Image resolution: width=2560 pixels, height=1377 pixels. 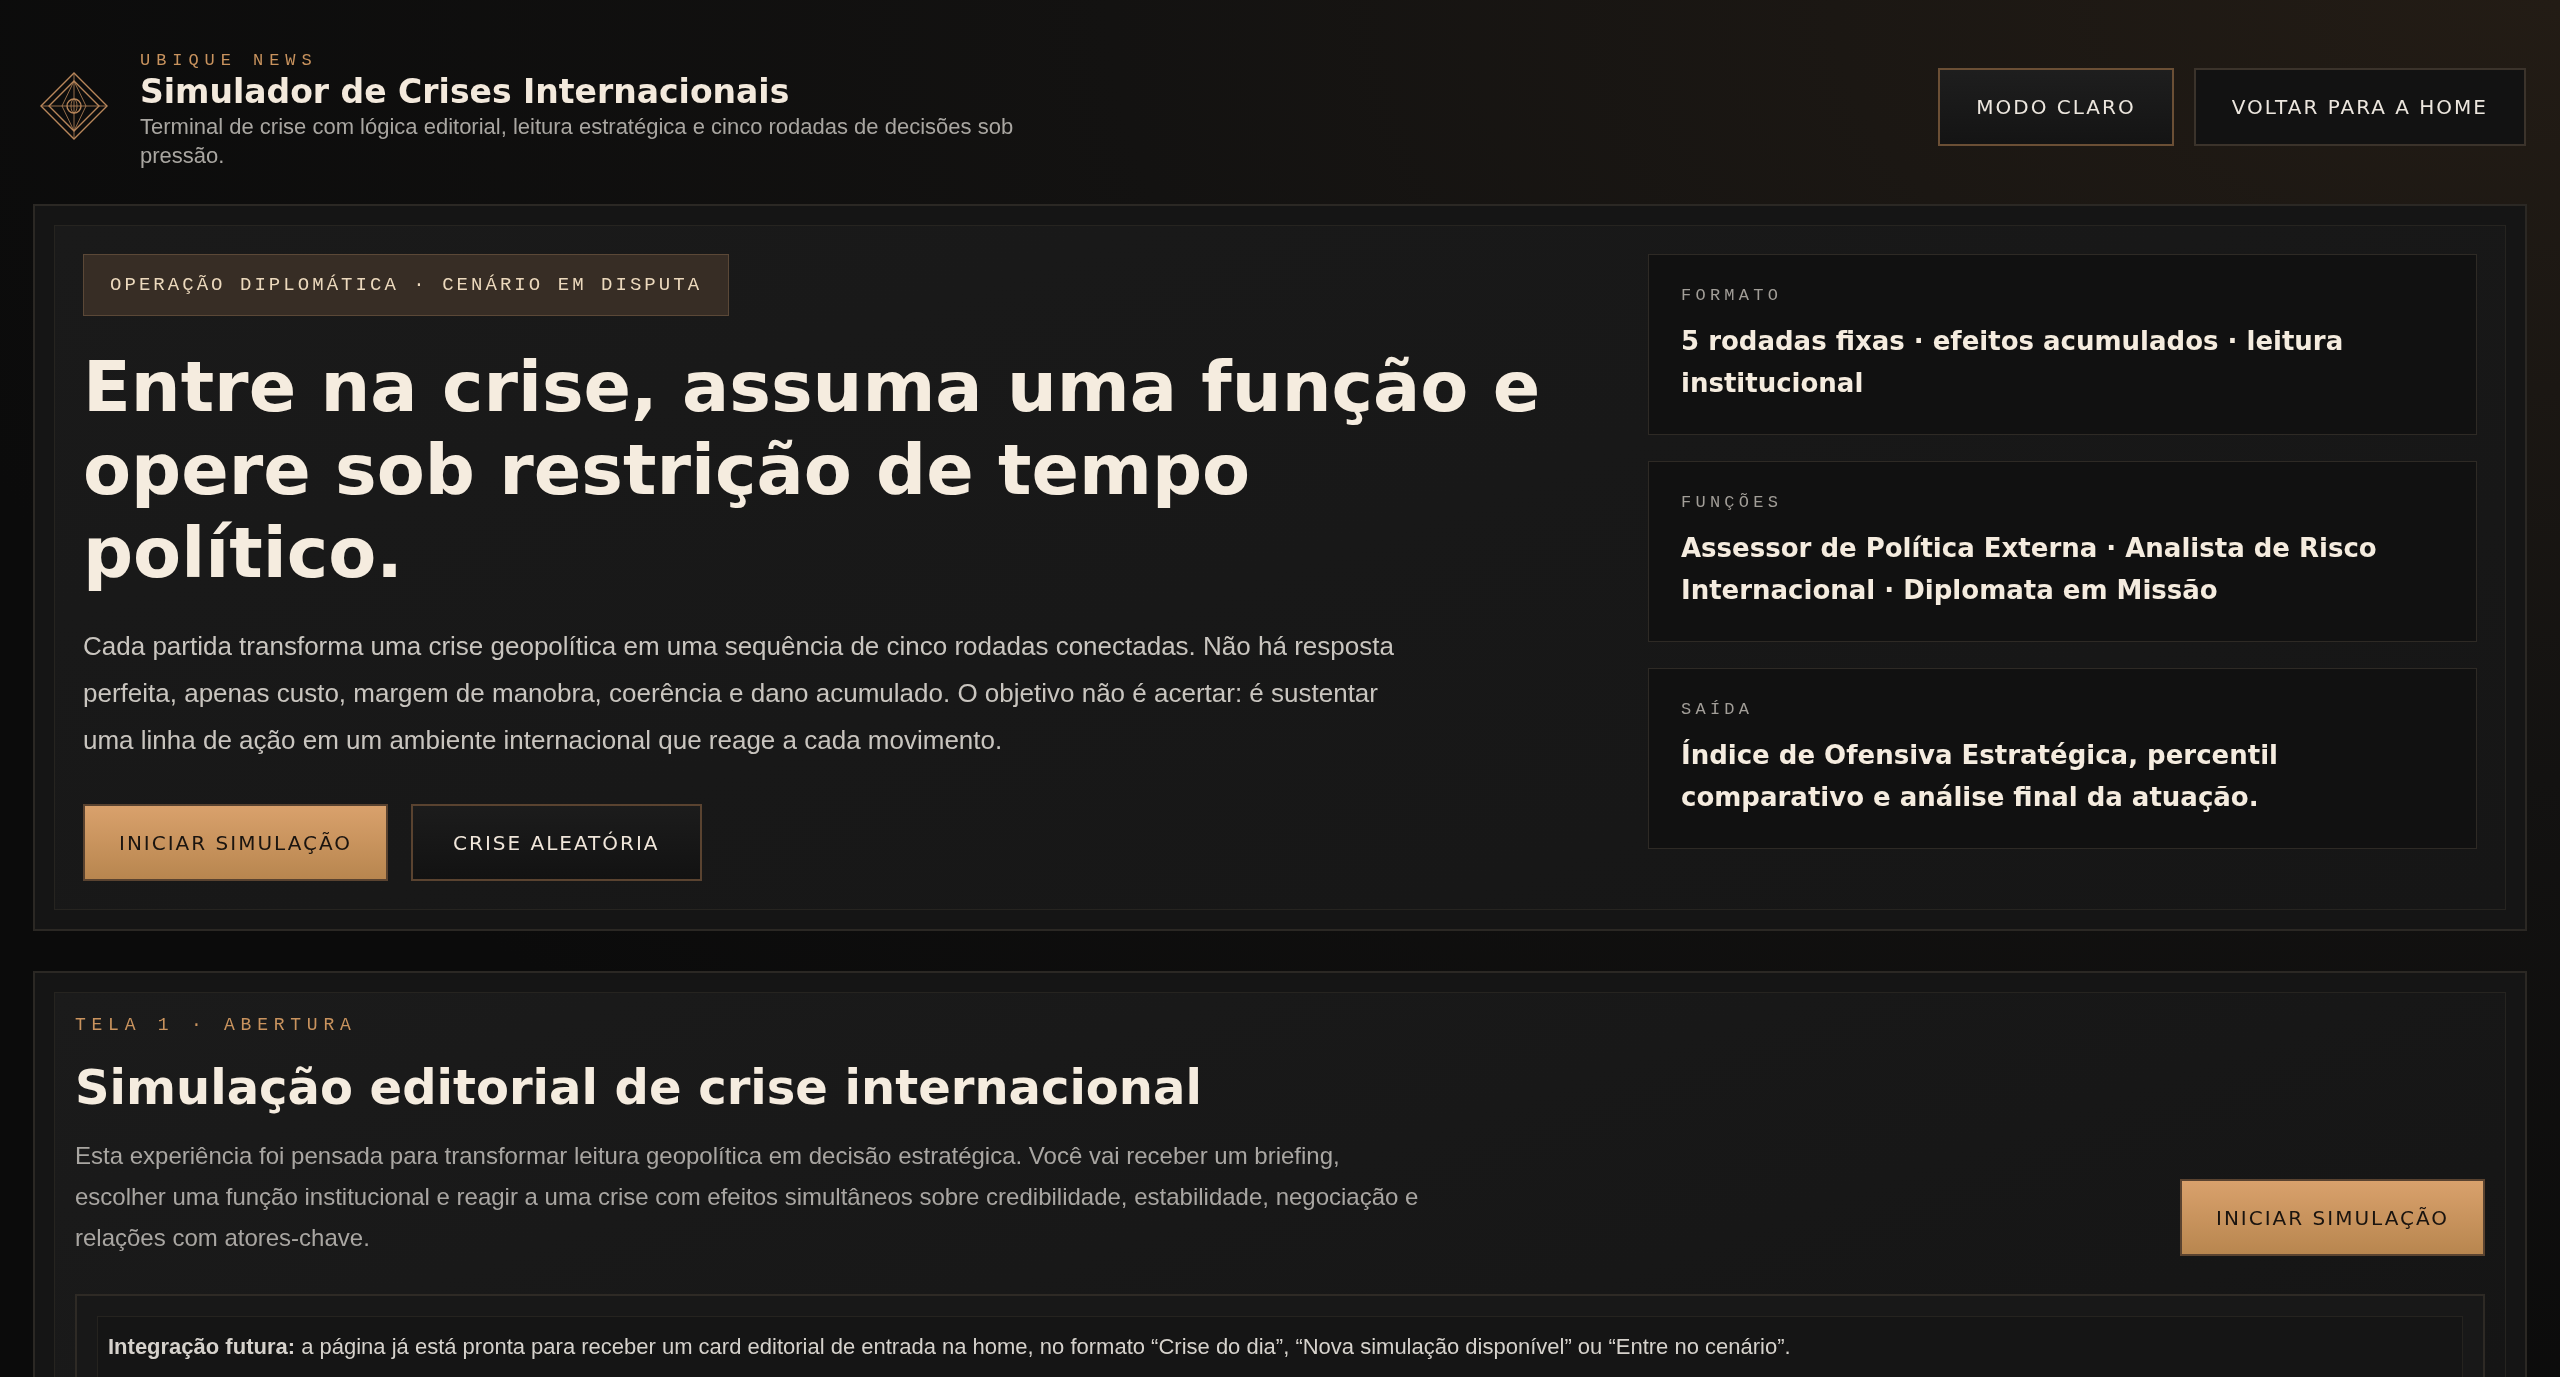 What do you see at coordinates (577, 141) in the screenshot?
I see `app-subtitle: Terminal de crise com lógica editorial, leitura estratégica e cinco rodadas de decisões sob pressão.` at bounding box center [577, 141].